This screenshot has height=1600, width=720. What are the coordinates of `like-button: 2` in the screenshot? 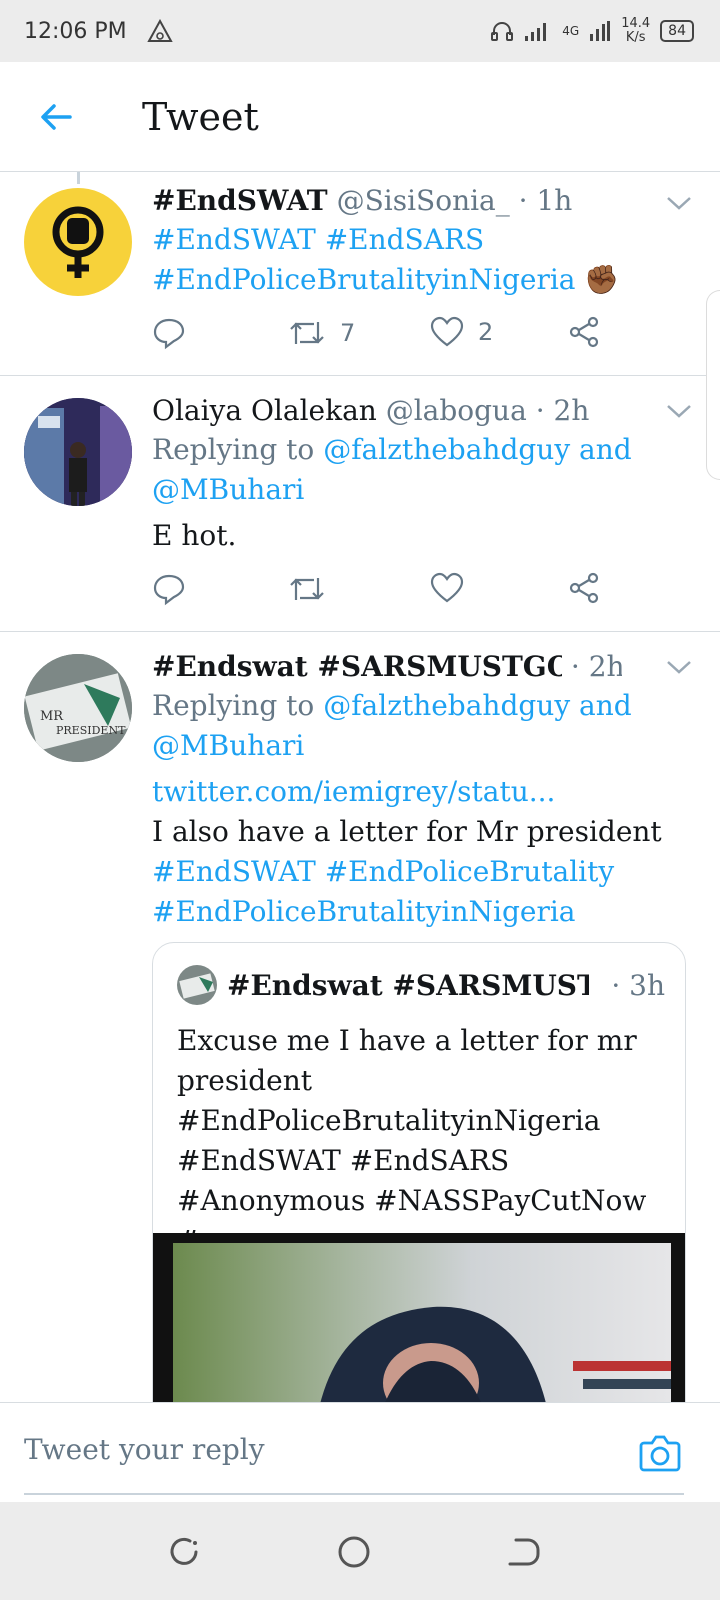 It's located at (461, 332).